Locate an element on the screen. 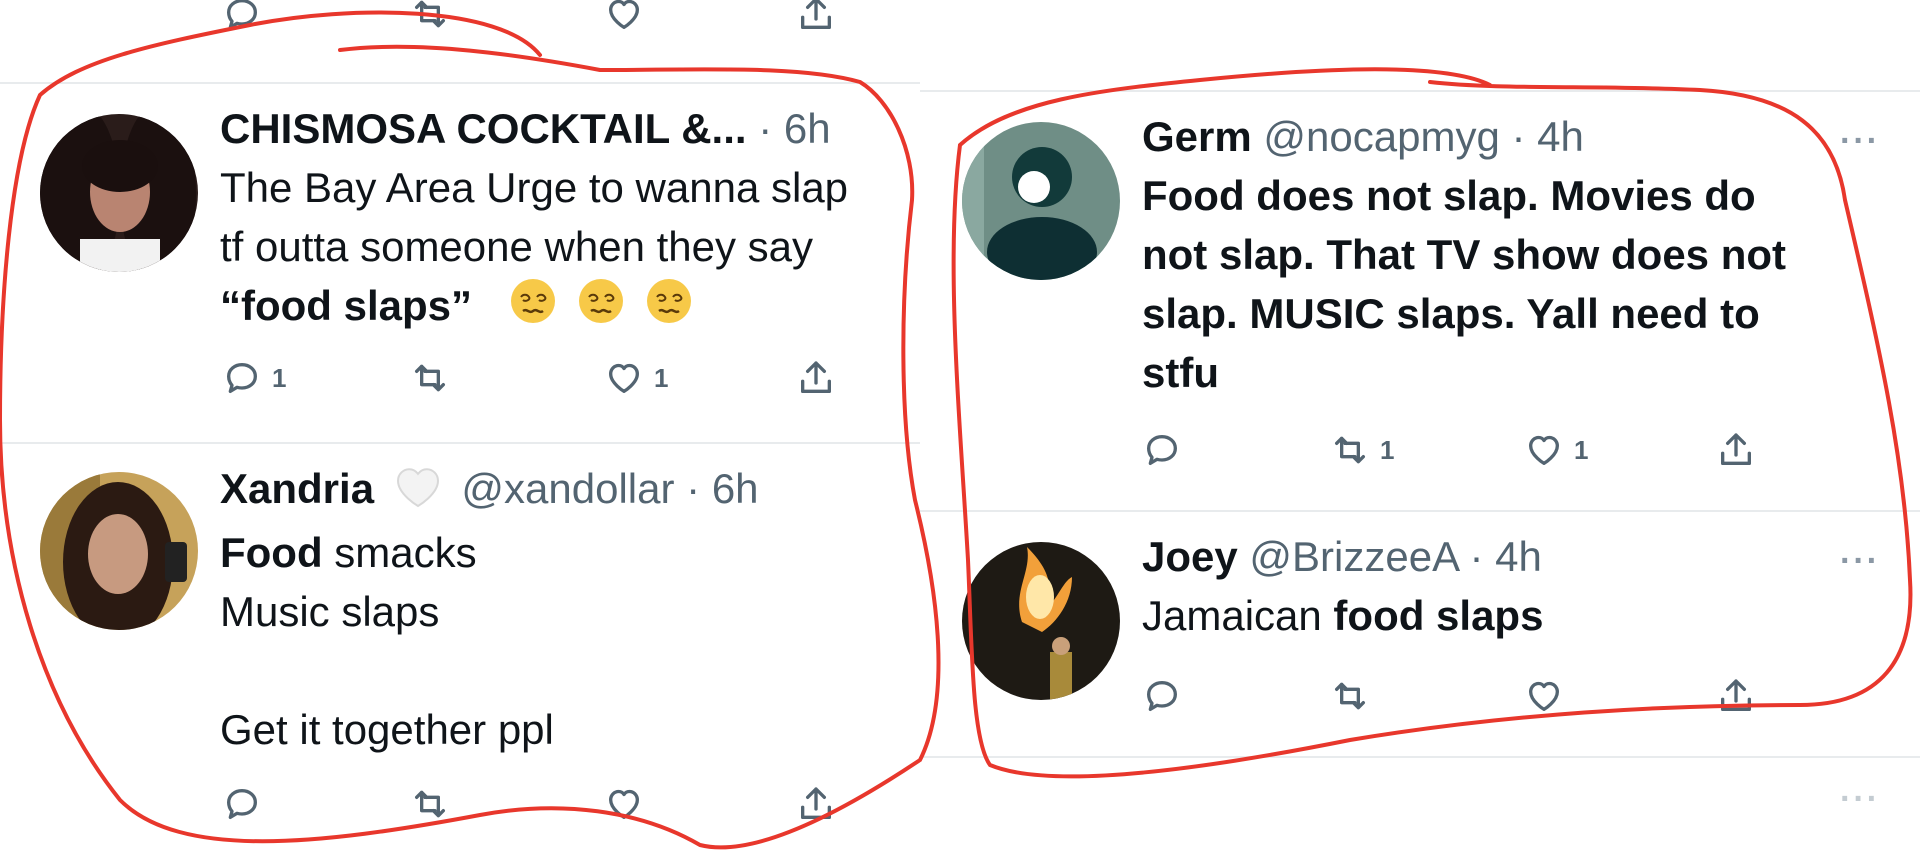  tweet-line: not slap. That TV show does not is located at coordinates (1464, 254).